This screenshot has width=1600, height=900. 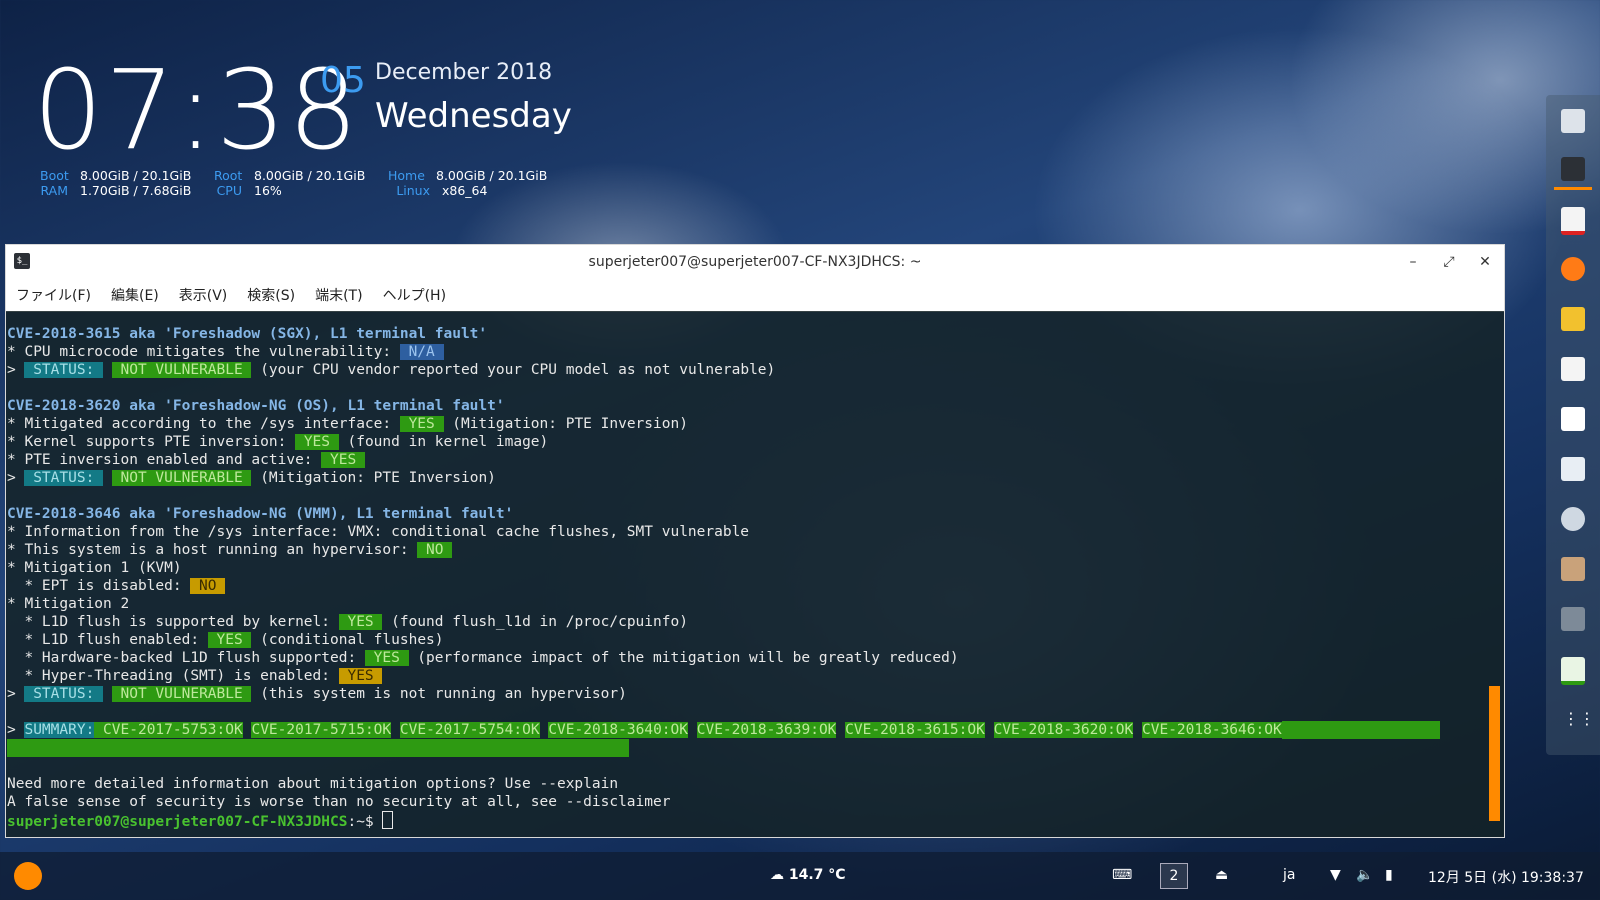 What do you see at coordinates (1389, 875) in the screenshot?
I see `battery-icon: ▮` at bounding box center [1389, 875].